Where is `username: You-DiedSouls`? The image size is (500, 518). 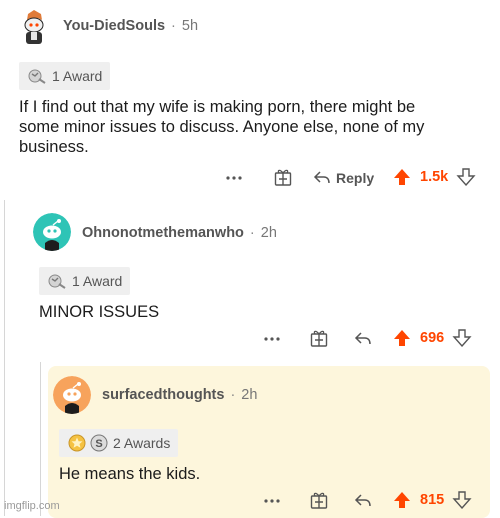 username: You-DiedSouls is located at coordinates (114, 26).